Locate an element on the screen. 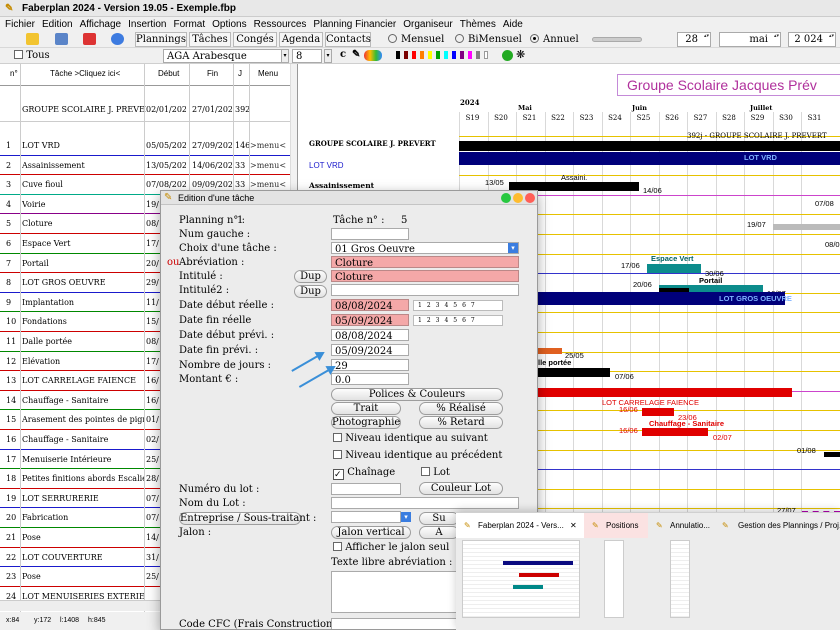 The height and width of the screenshot is (630, 840). numero-lot-input is located at coordinates (366, 489).